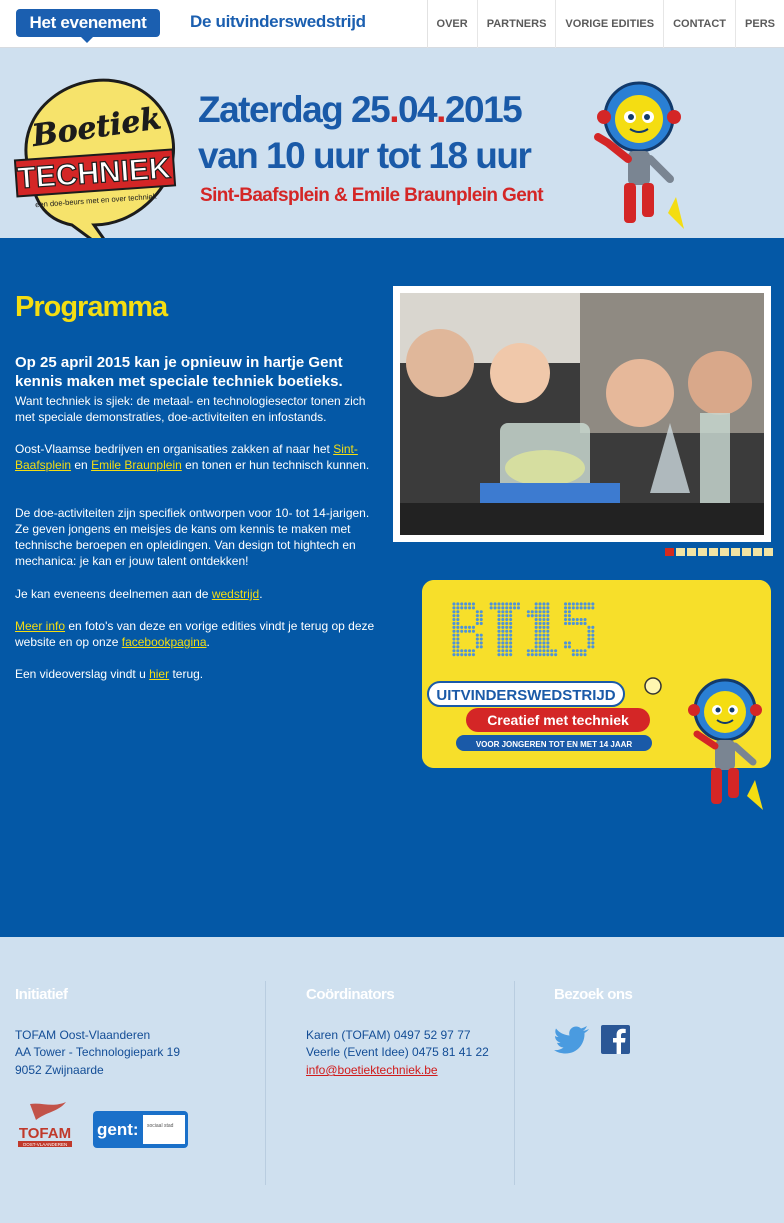 This screenshot has height=1223, width=784. Describe the element at coordinates (453, 24) in the screenshot. I see `menu-item-over: OVER` at that location.